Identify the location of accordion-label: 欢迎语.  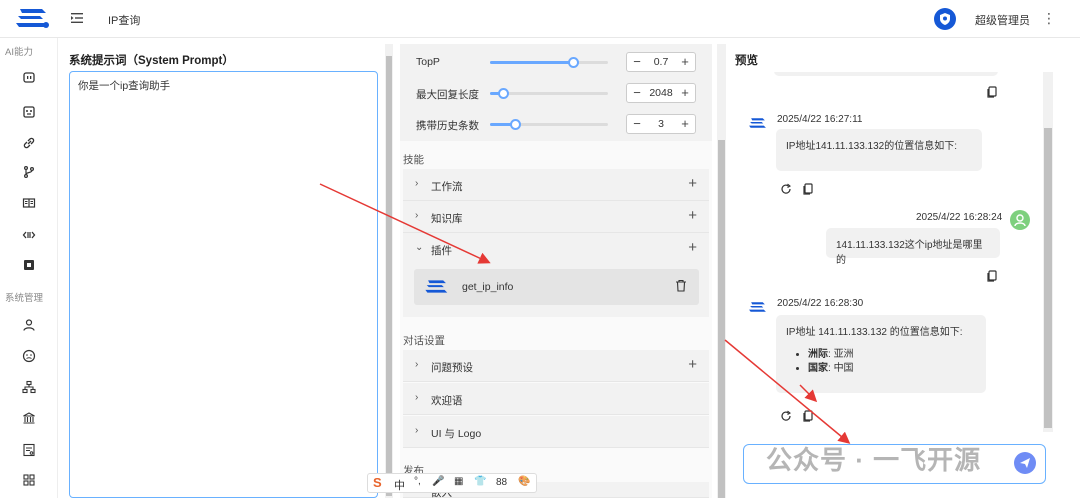
(447, 401).